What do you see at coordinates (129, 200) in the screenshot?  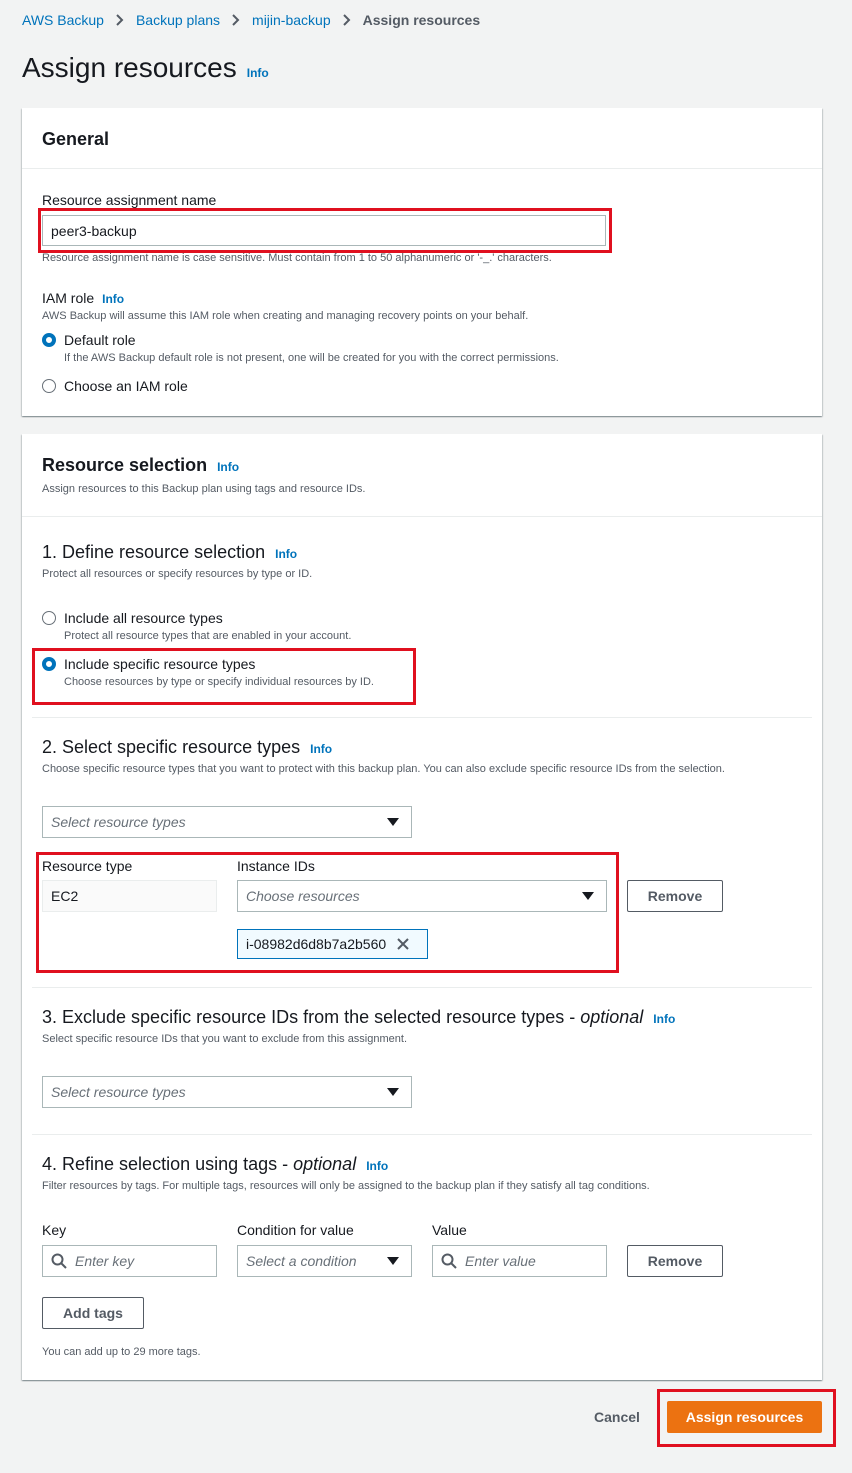 I see `name-label: Resource assignment name` at bounding box center [129, 200].